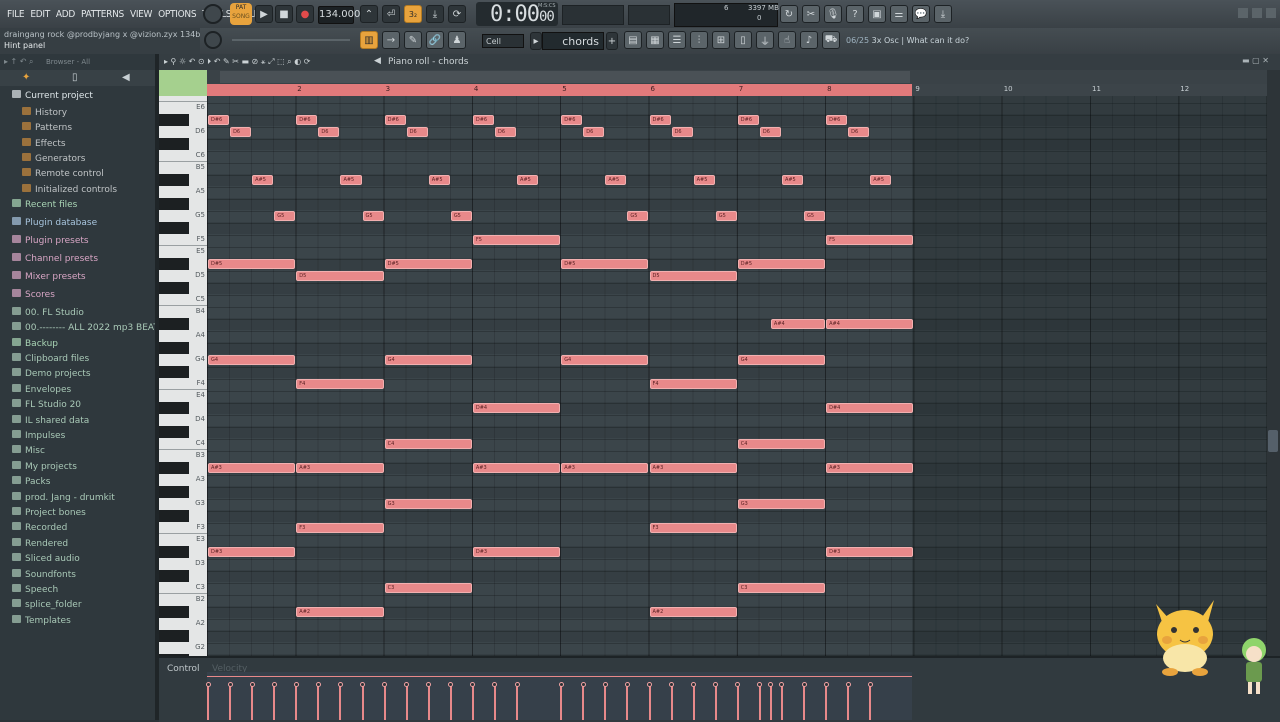 The height and width of the screenshot is (722, 1280). What do you see at coordinates (46, 405) in the screenshot?
I see `browser-item: FL Studio 20` at bounding box center [46, 405].